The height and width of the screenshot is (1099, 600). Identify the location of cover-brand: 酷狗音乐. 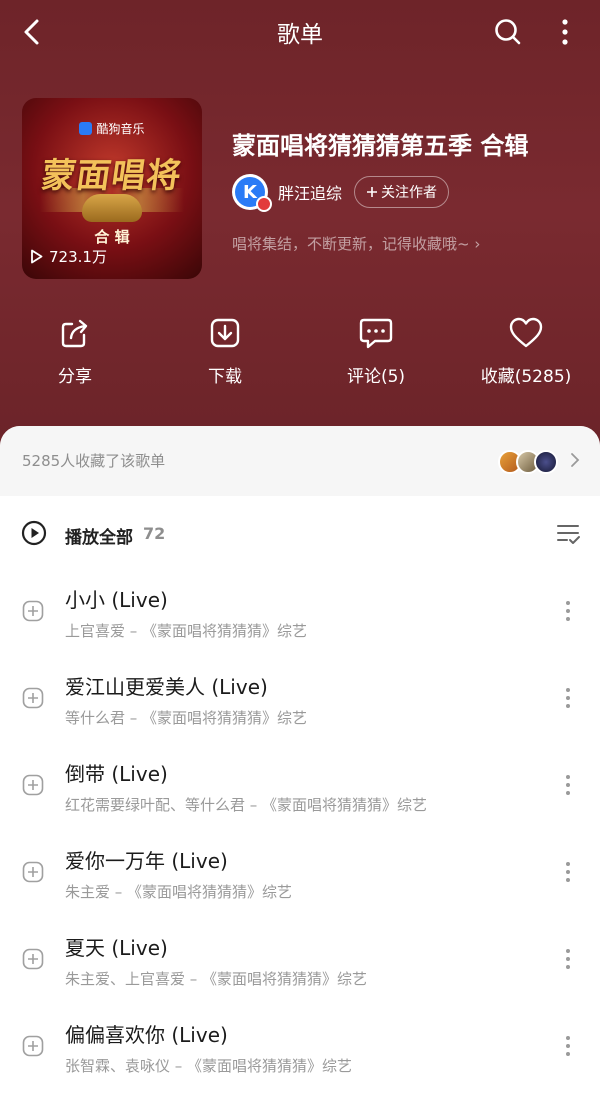
(112, 128).